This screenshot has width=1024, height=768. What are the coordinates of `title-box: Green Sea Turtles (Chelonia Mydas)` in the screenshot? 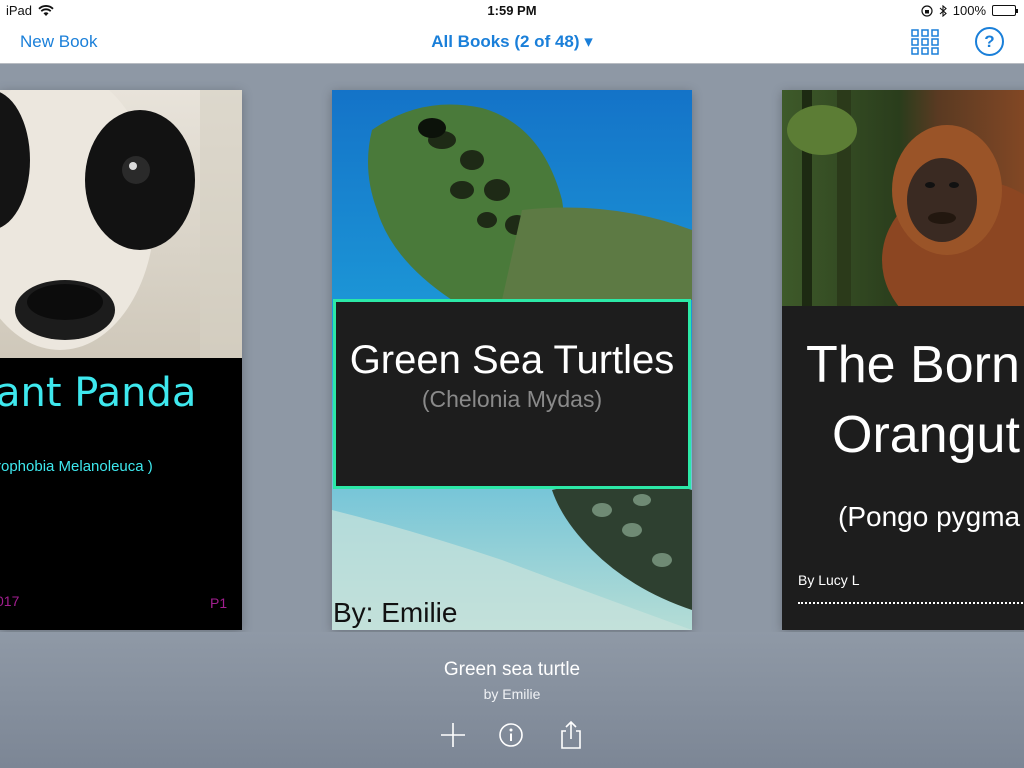 It's located at (512, 394).